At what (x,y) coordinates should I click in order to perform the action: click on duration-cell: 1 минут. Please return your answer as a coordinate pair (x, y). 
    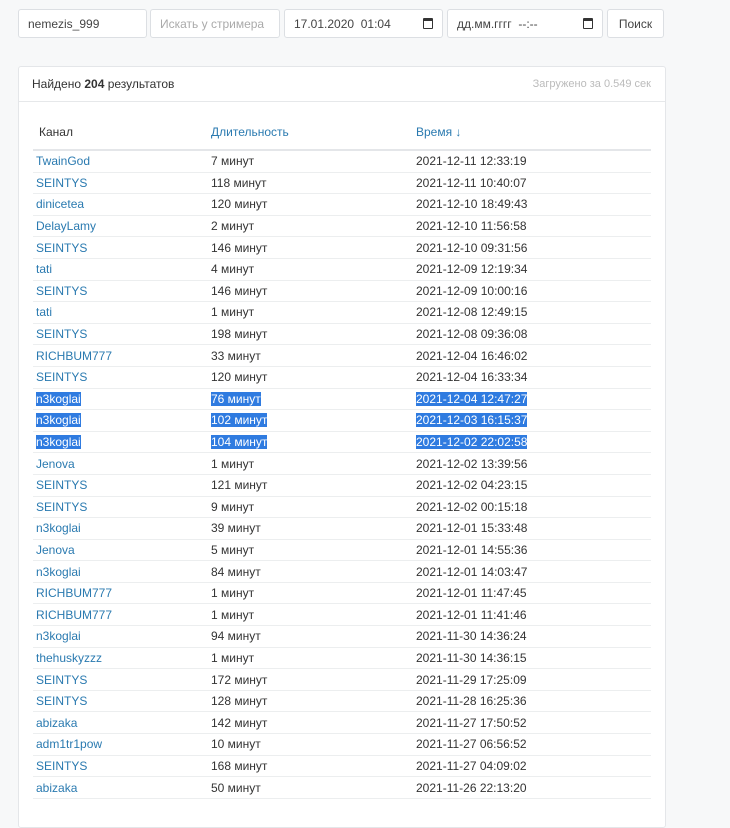
    Looking at the image, I should click on (310, 312).